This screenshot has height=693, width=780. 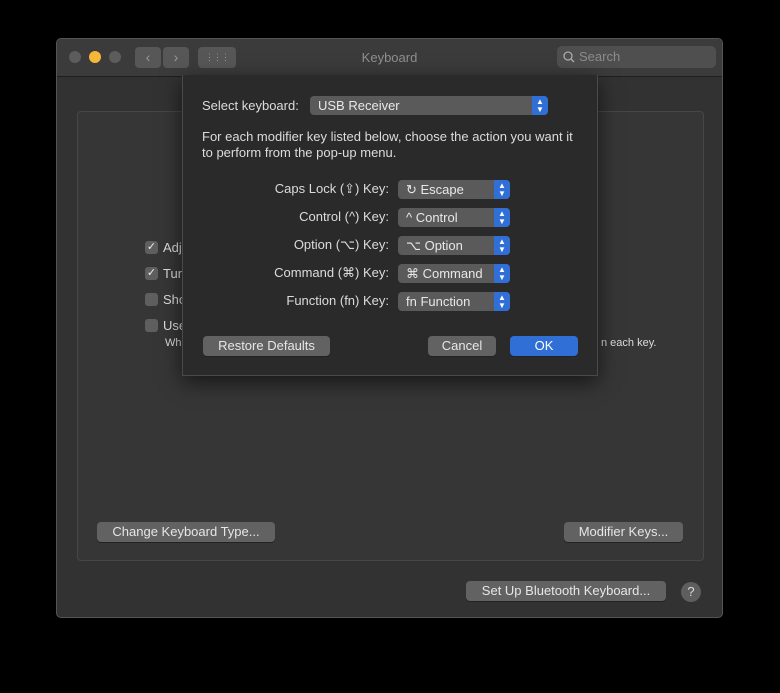 What do you see at coordinates (344, 216) in the screenshot?
I see `control-label: Control (^) Key:` at bounding box center [344, 216].